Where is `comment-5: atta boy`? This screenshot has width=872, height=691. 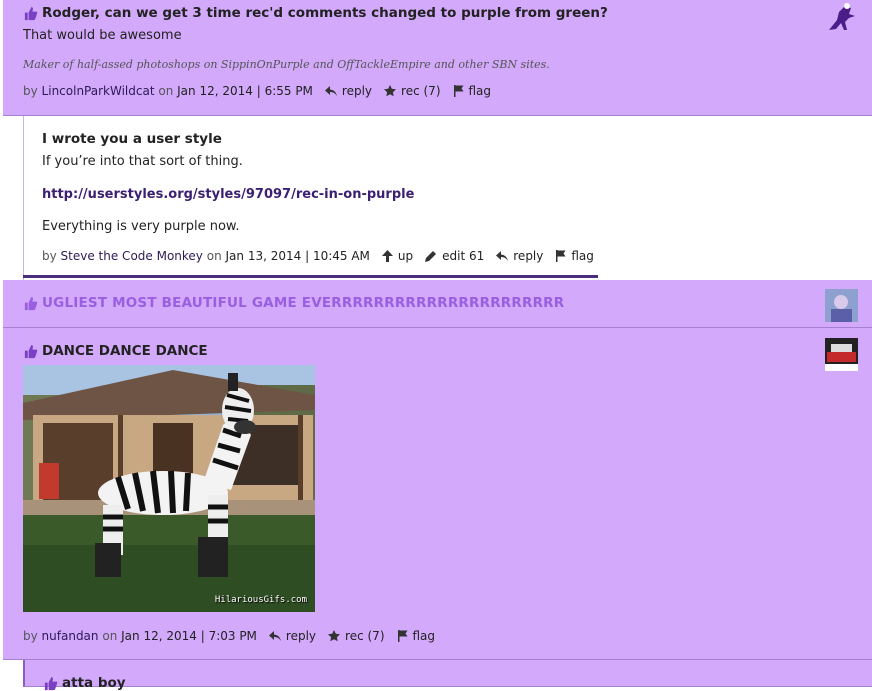 comment-5: atta boy is located at coordinates (447, 675).